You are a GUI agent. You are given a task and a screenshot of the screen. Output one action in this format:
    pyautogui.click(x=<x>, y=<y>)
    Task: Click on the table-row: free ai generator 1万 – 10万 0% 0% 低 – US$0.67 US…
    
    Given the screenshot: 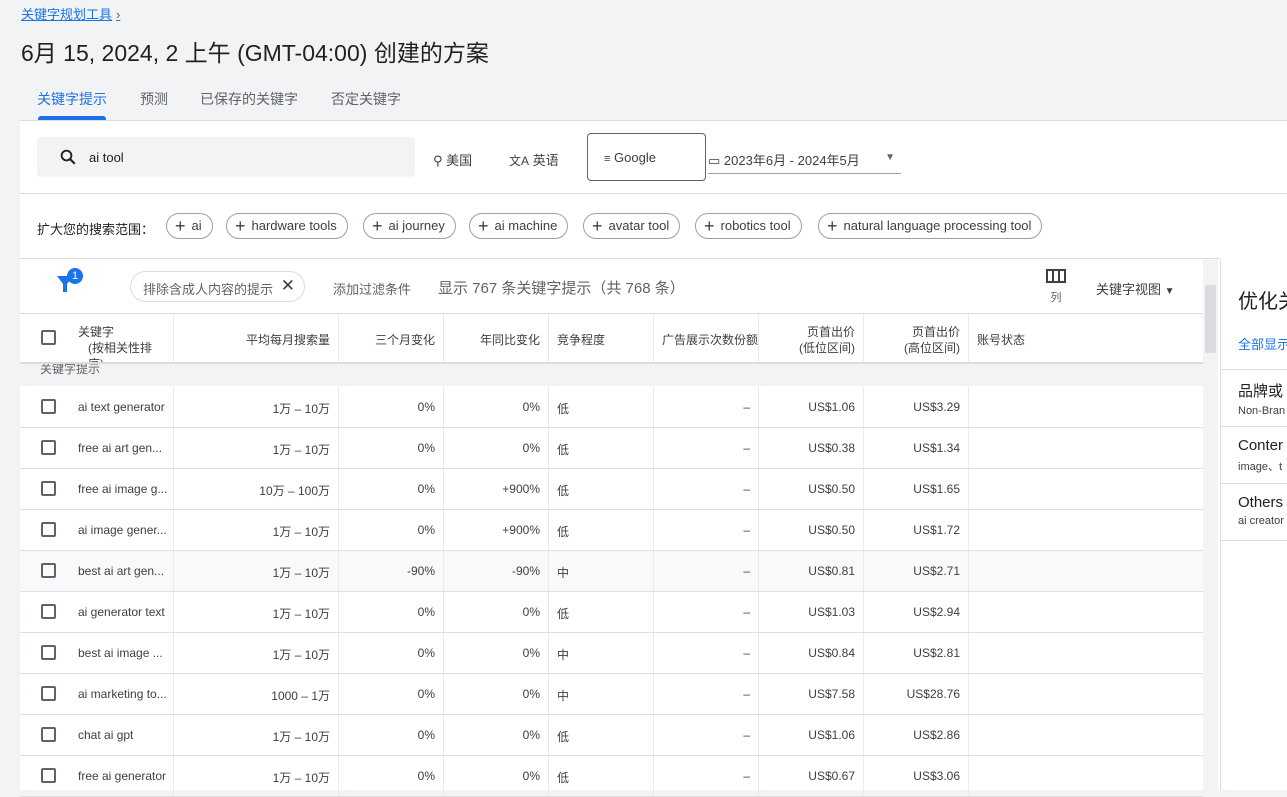 What is the action you would take?
    pyautogui.click(x=611, y=776)
    